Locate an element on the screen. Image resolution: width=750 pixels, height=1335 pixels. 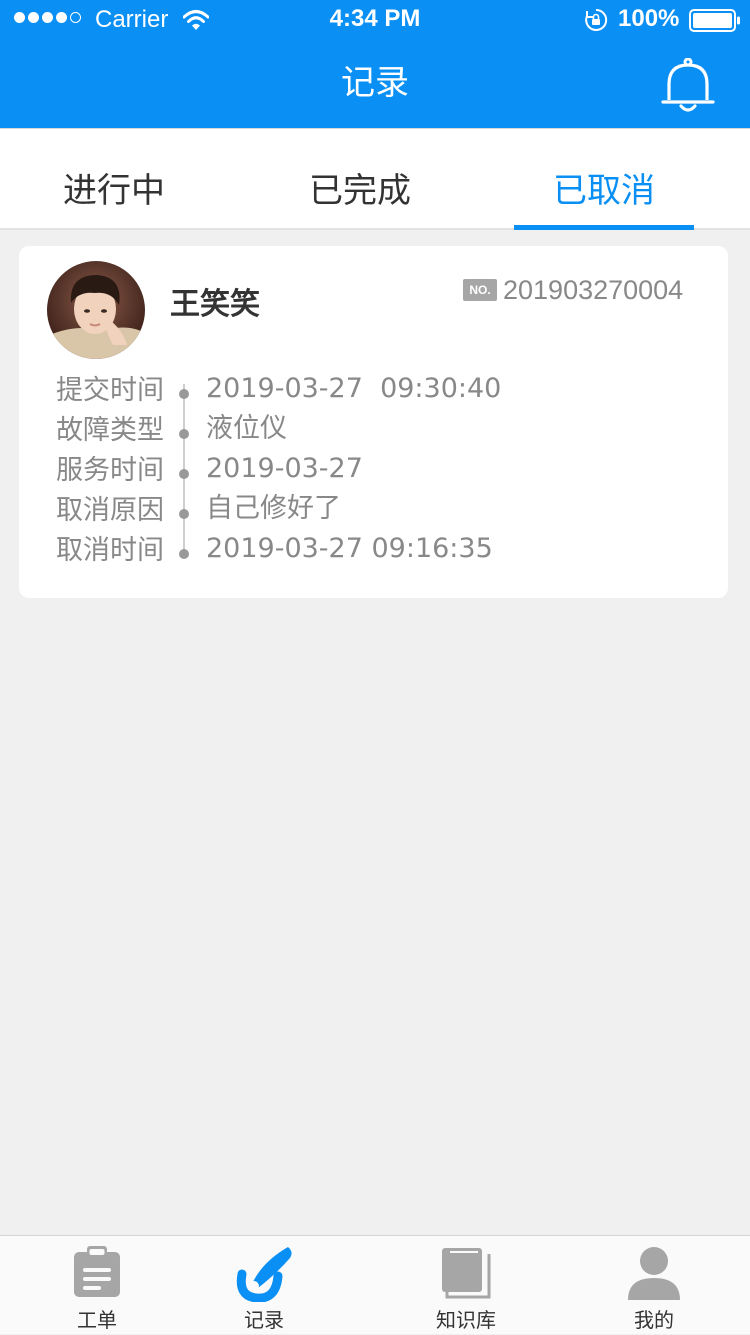
order-number: 201903270004 is located at coordinates (593, 290).